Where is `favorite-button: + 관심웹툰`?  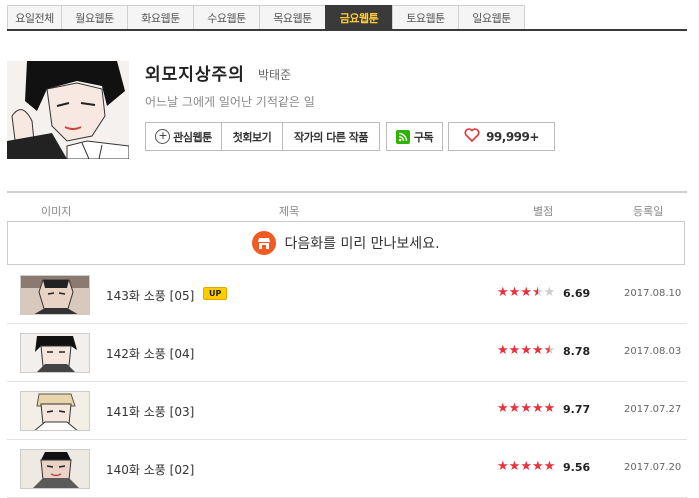
favorite-button: + 관심웹툰 is located at coordinates (183, 136).